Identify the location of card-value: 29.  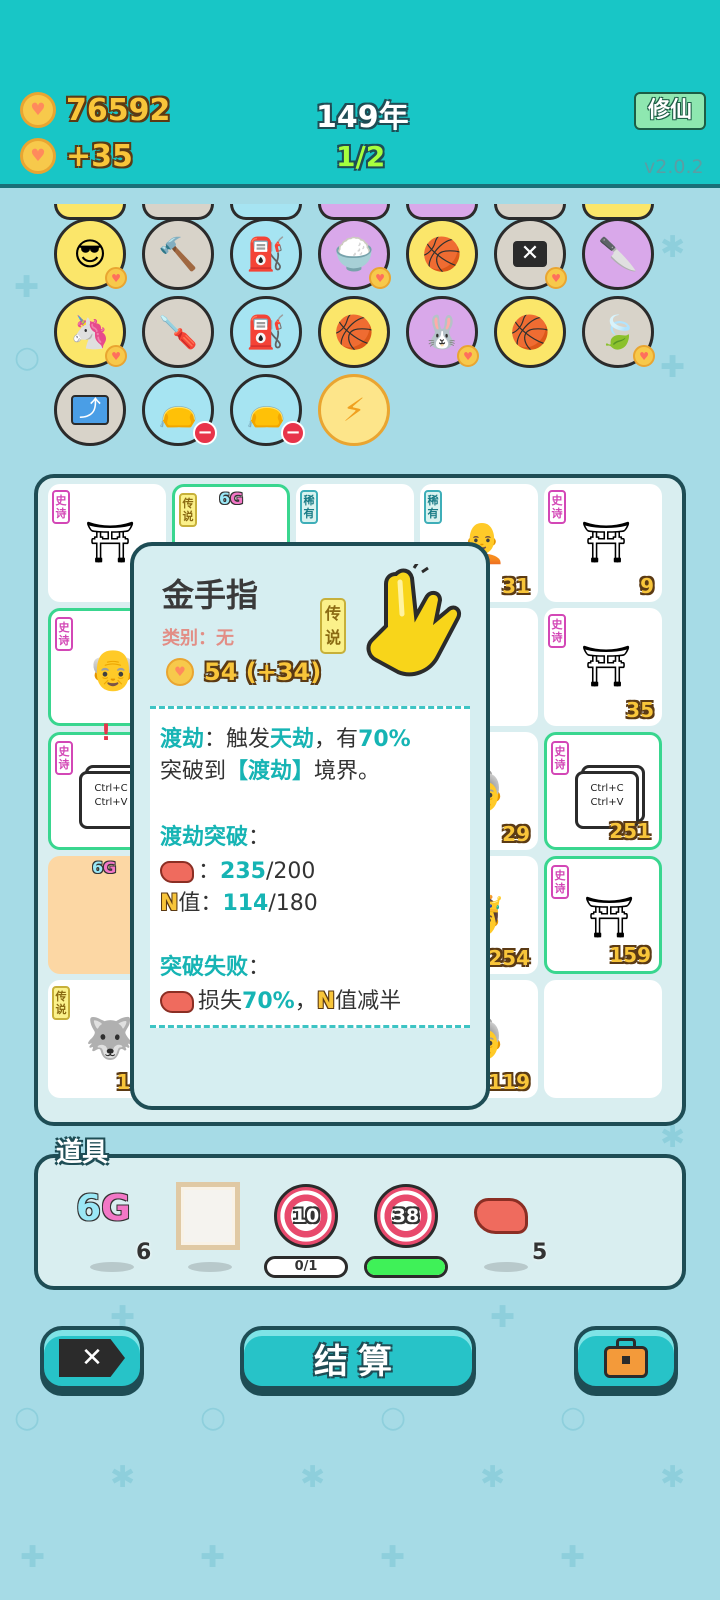
(516, 834).